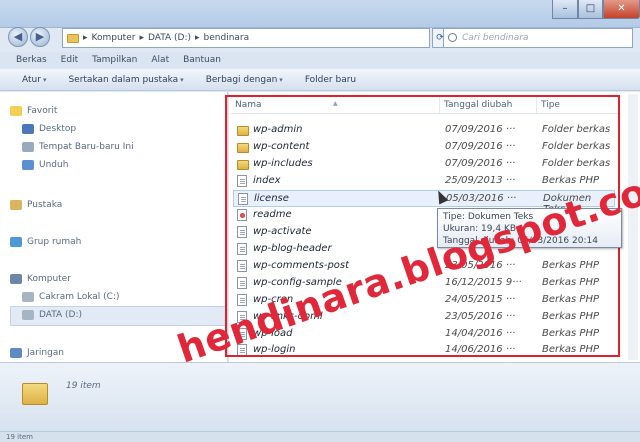 This screenshot has height=442, width=640. I want to click on nav-drive-d: DATA (D:), so click(52, 315).